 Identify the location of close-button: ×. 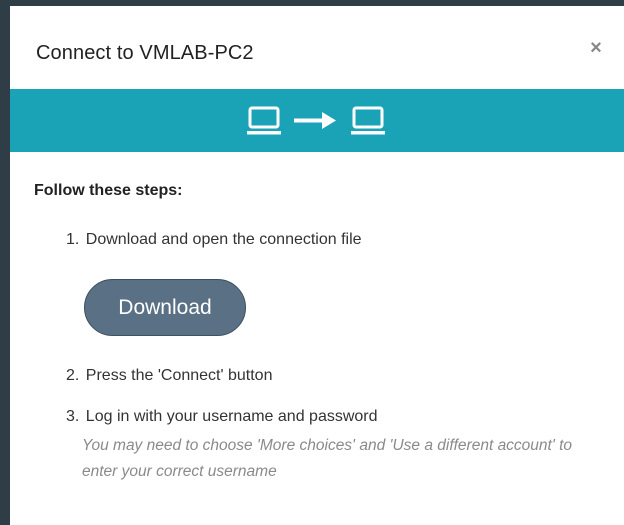
(596, 48).